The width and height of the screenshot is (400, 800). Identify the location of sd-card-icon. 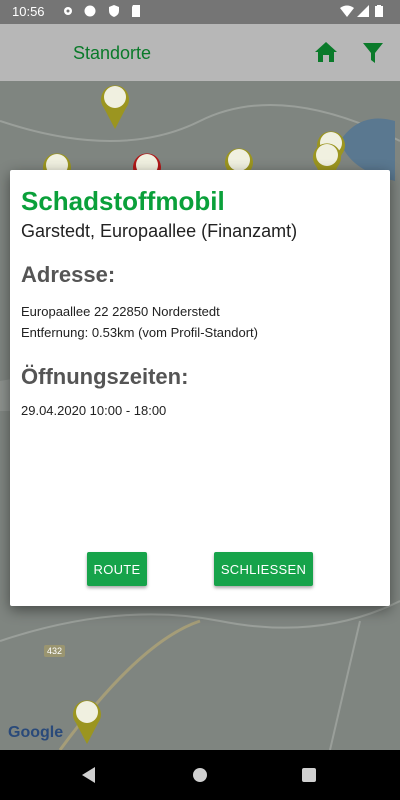
(136, 11).